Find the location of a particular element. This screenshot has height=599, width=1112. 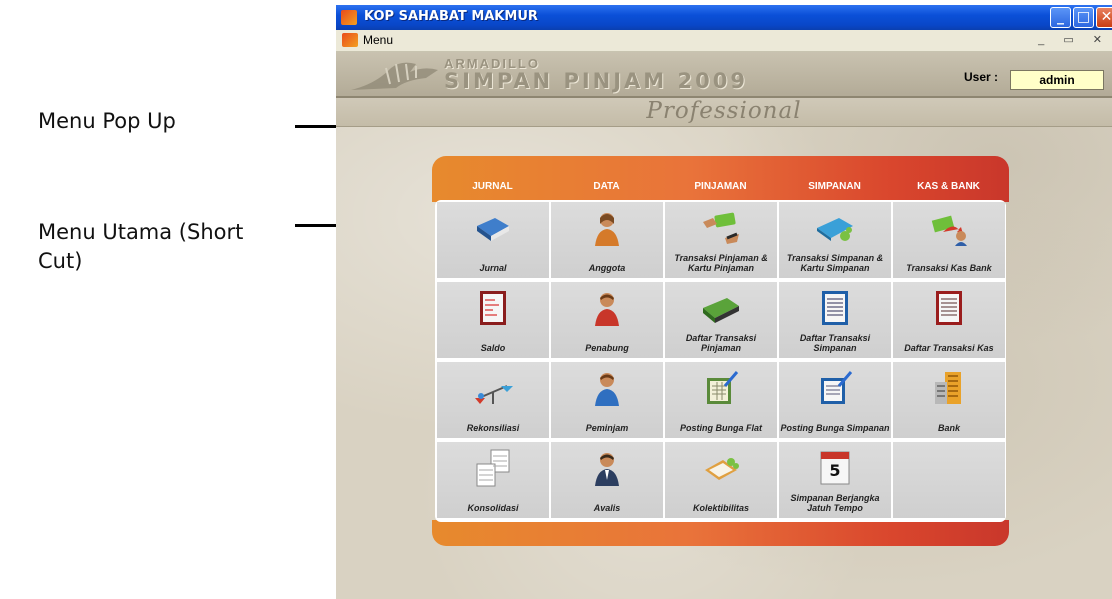

maximize-icon: □ is located at coordinates (1083, 17).